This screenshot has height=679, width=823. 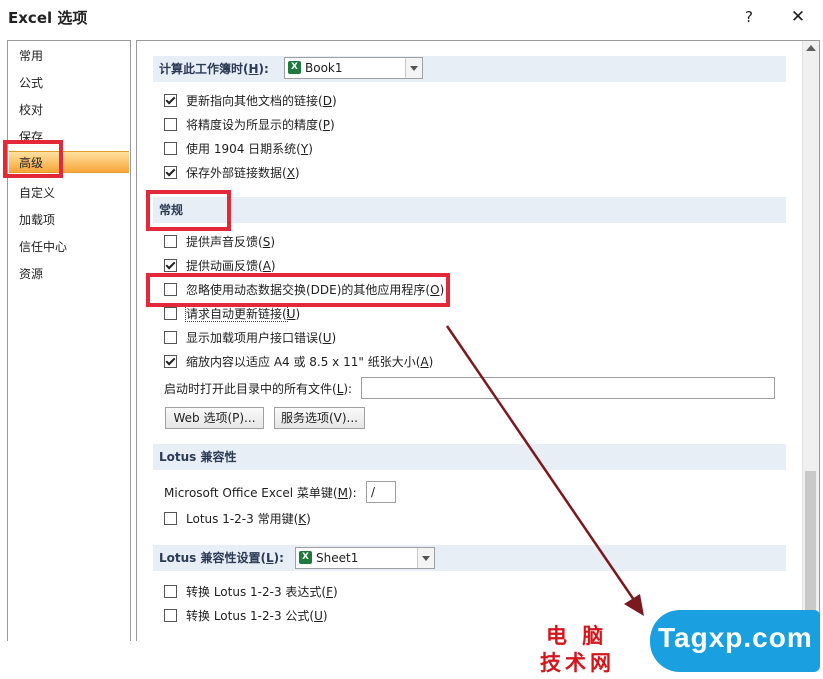 I want to click on option-scale-paper-size: 缩放内容以适应 A4 或 8.5 x 11" 纸张大小(A), so click(x=298, y=362).